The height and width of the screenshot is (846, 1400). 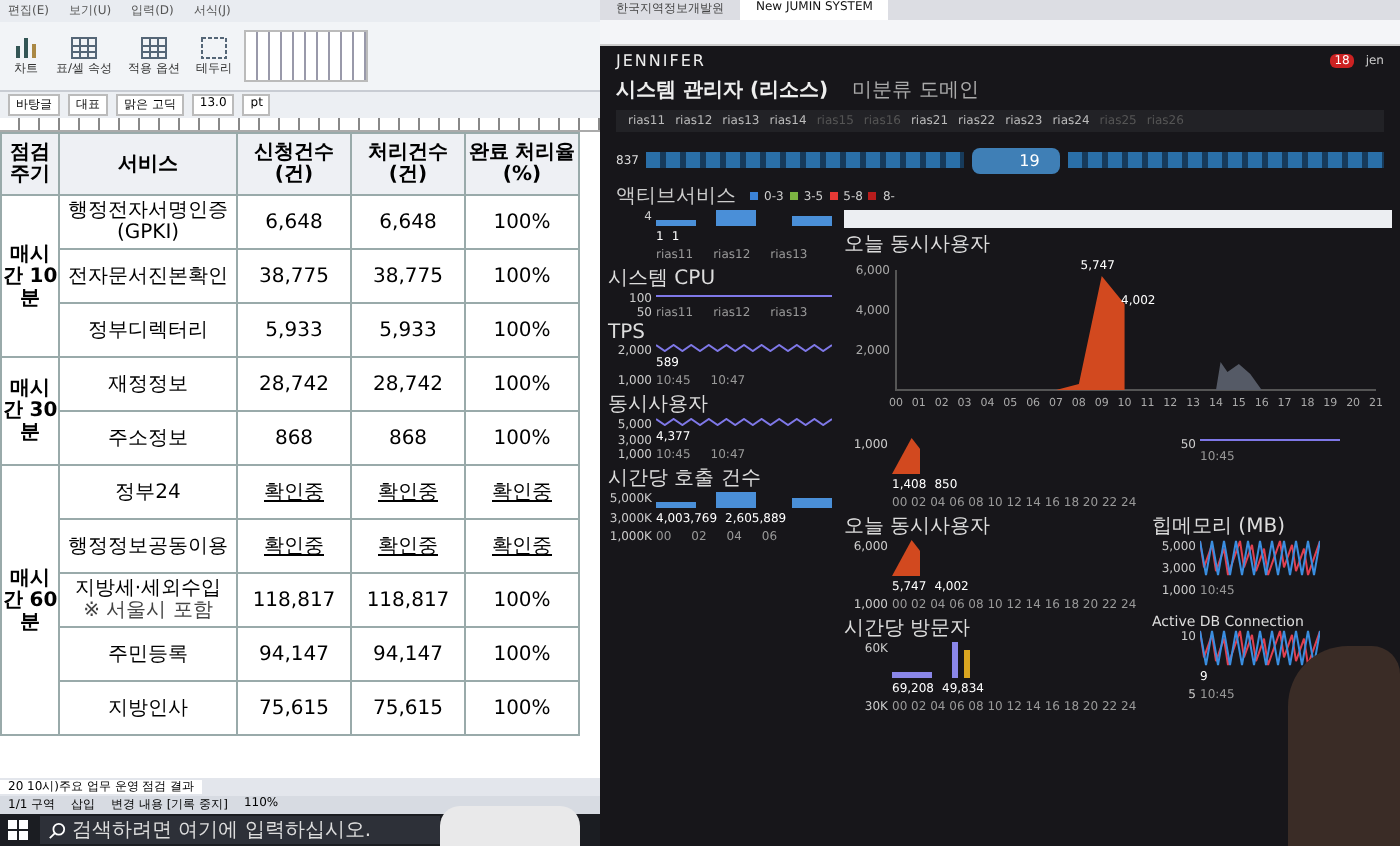 What do you see at coordinates (663, 279) in the screenshot?
I see `panel-title: 시스템 CPU` at bounding box center [663, 279].